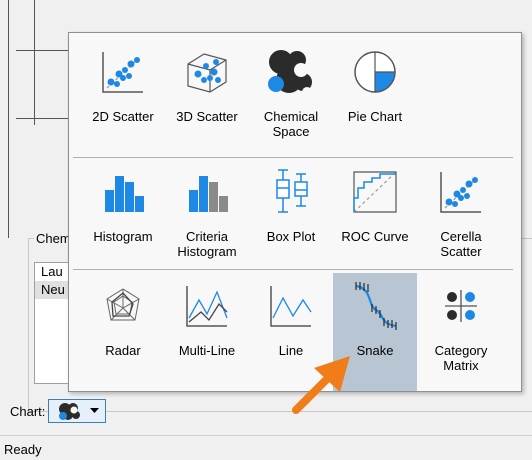 The width and height of the screenshot is (532, 460). What do you see at coordinates (207, 98) in the screenshot?
I see `menu-item-3d-scatter: 3D Scatter` at bounding box center [207, 98].